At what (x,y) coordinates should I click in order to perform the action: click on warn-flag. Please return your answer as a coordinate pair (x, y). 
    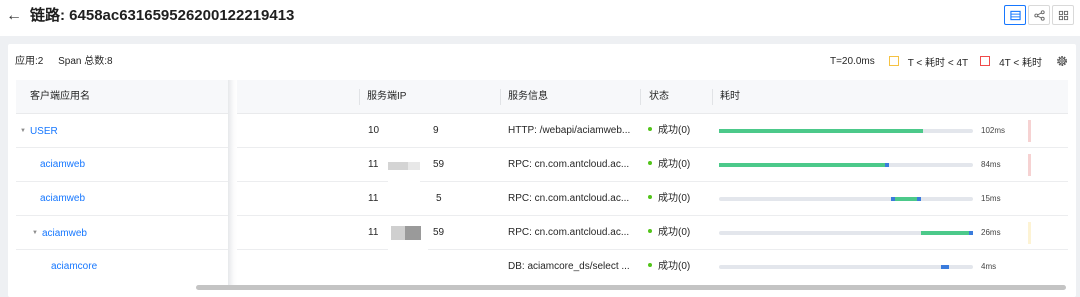
    Looking at the image, I should click on (1029, 233).